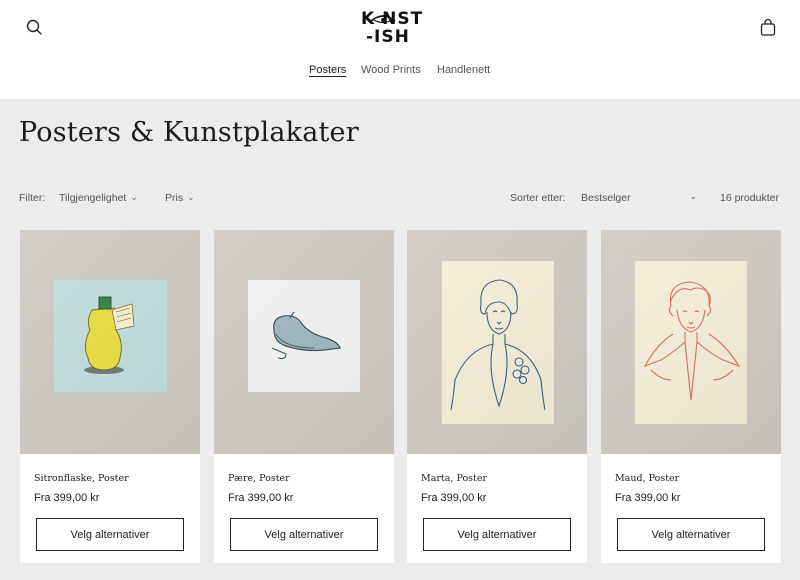 Image resolution: width=800 pixels, height=580 pixels. What do you see at coordinates (639, 197) in the screenshot?
I see `sort-select: Bestselger ⌄` at bounding box center [639, 197].